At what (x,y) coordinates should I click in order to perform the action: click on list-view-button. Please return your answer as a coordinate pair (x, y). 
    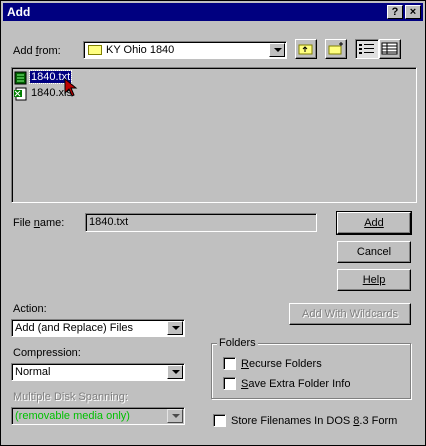
    Looking at the image, I should click on (367, 49).